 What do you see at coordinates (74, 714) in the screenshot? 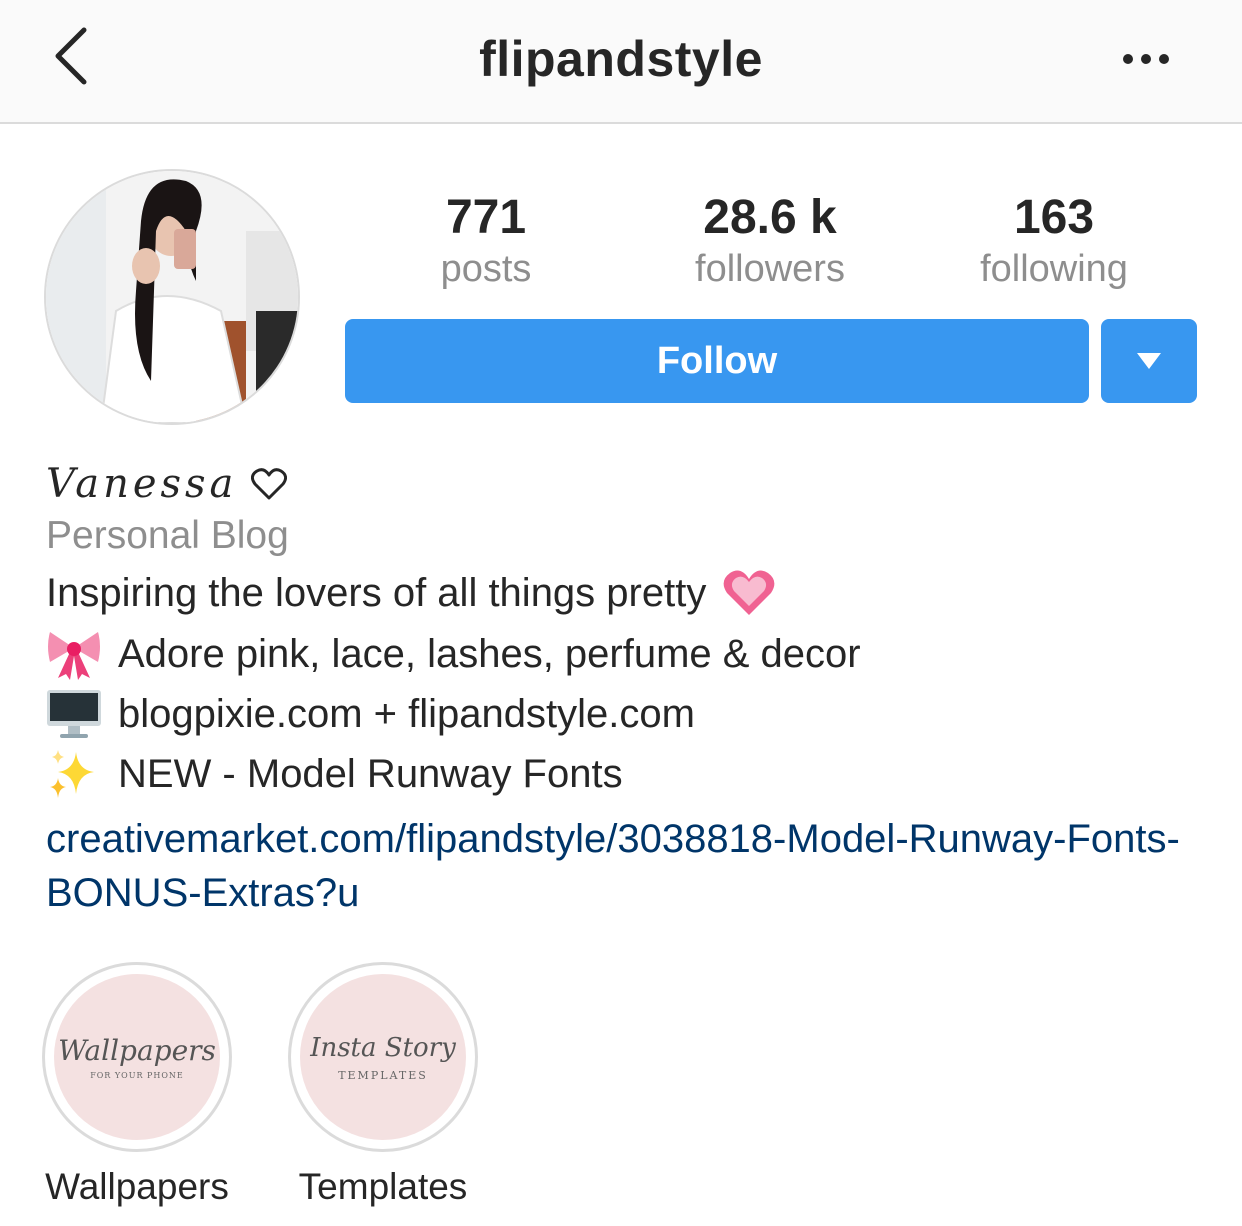
I see `desktop-computer-icon` at bounding box center [74, 714].